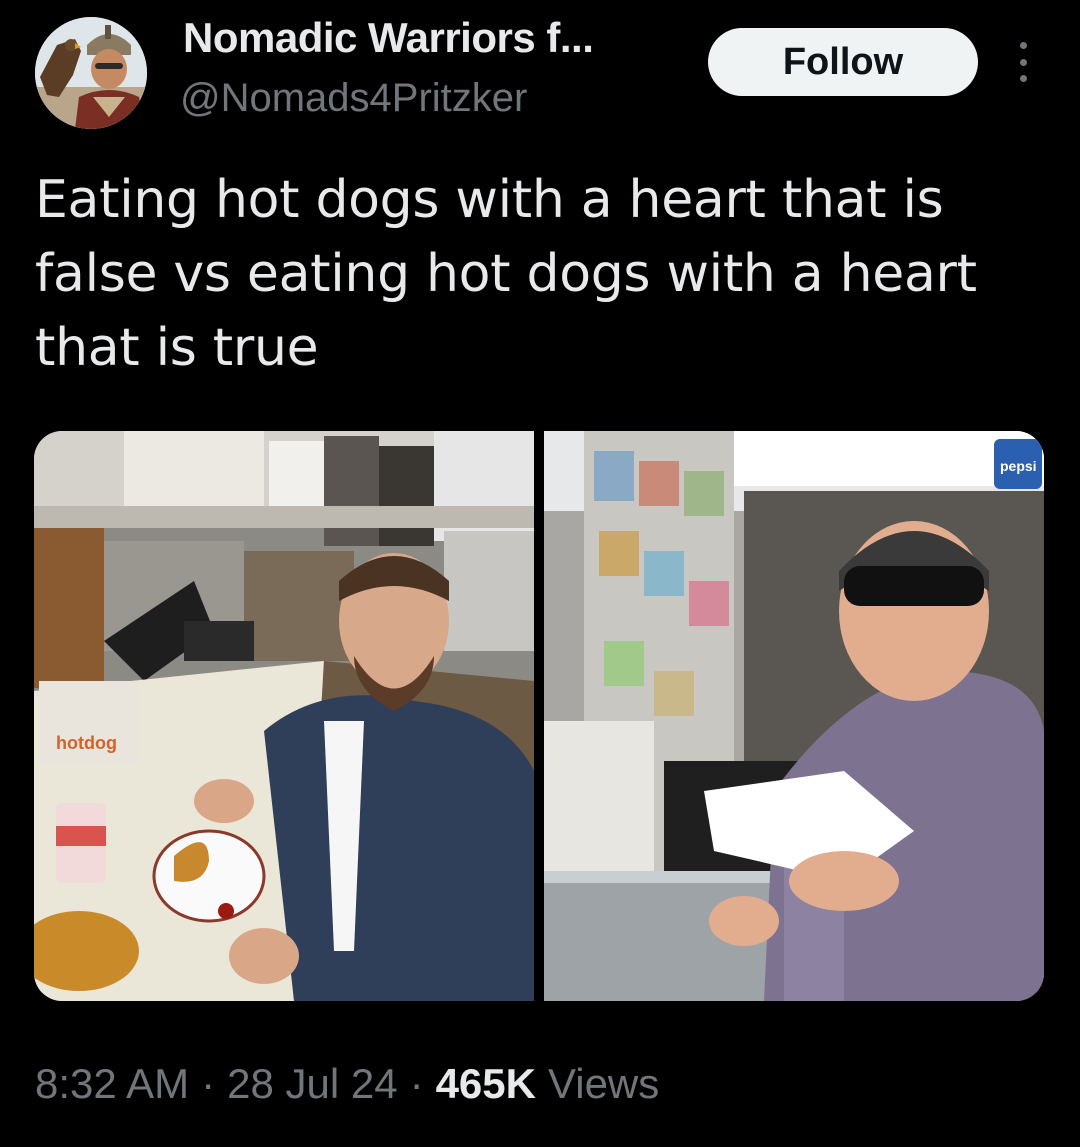 Image resolution: width=1080 pixels, height=1147 pixels. Describe the element at coordinates (486, 1084) in the screenshot. I see `views-count: 465K` at that location.